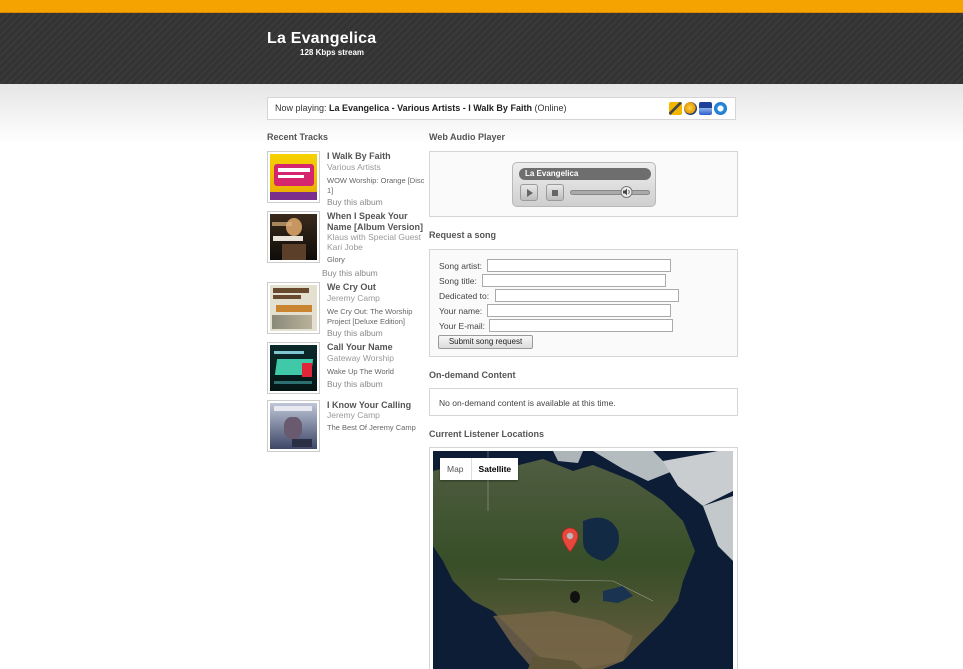  What do you see at coordinates (574, 280) in the screenshot?
I see `song-title-input` at bounding box center [574, 280].